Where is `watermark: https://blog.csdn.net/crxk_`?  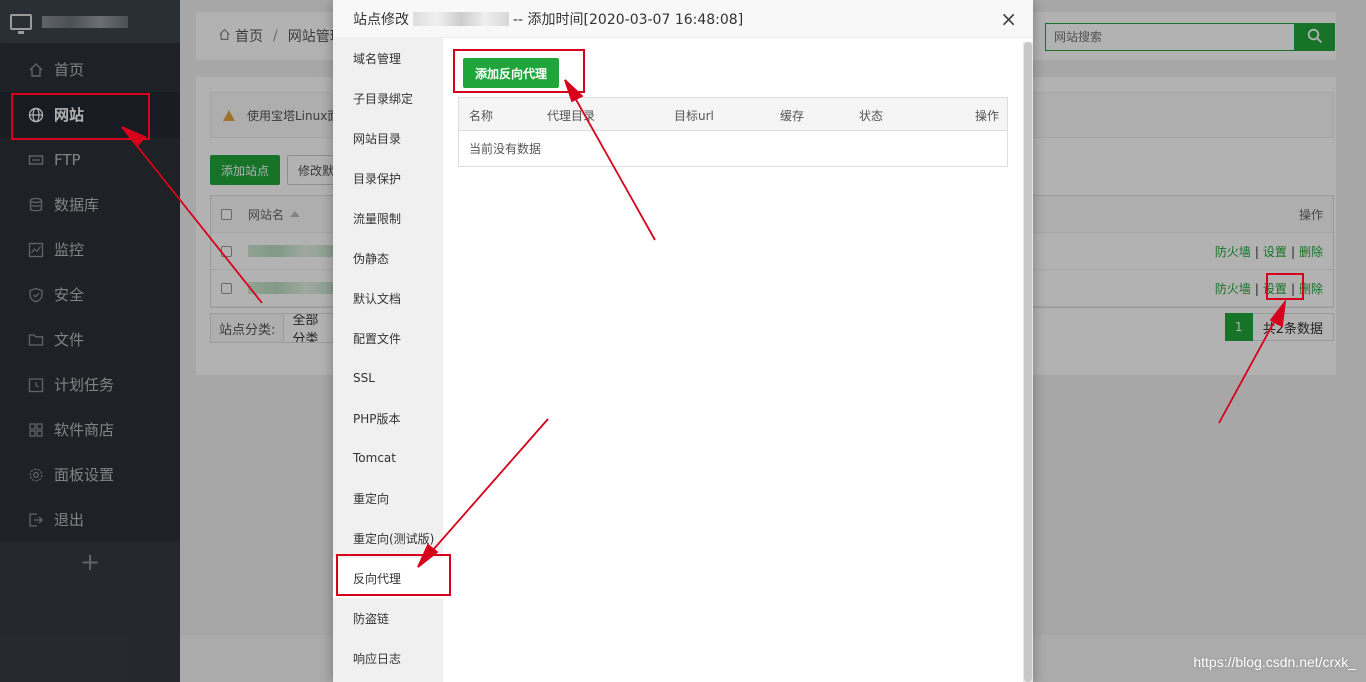
watermark: https://blog.csdn.net/crxk_ is located at coordinates (1274, 662).